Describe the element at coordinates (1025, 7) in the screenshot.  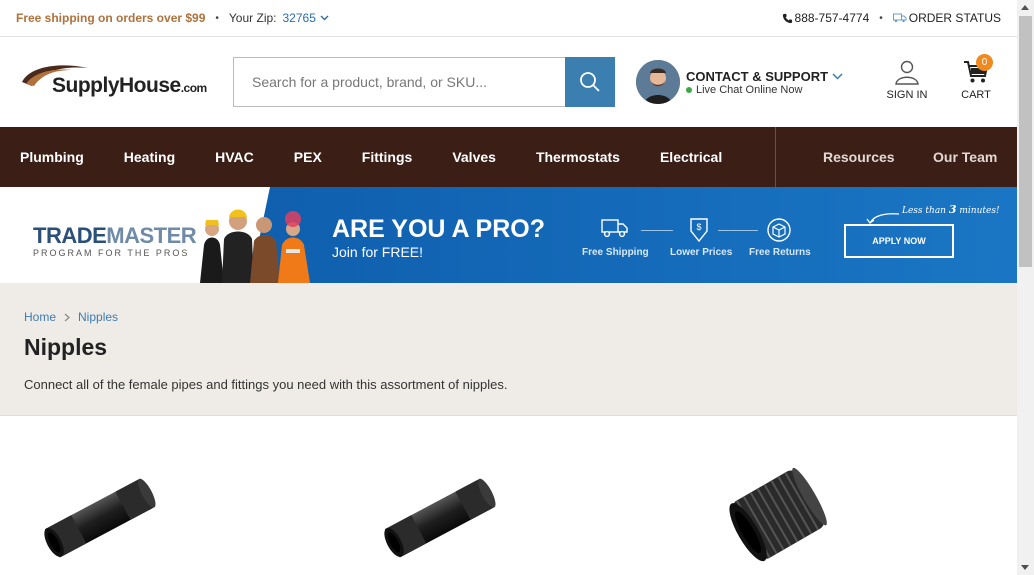
I see `scroll-up-arrow-icon` at that location.